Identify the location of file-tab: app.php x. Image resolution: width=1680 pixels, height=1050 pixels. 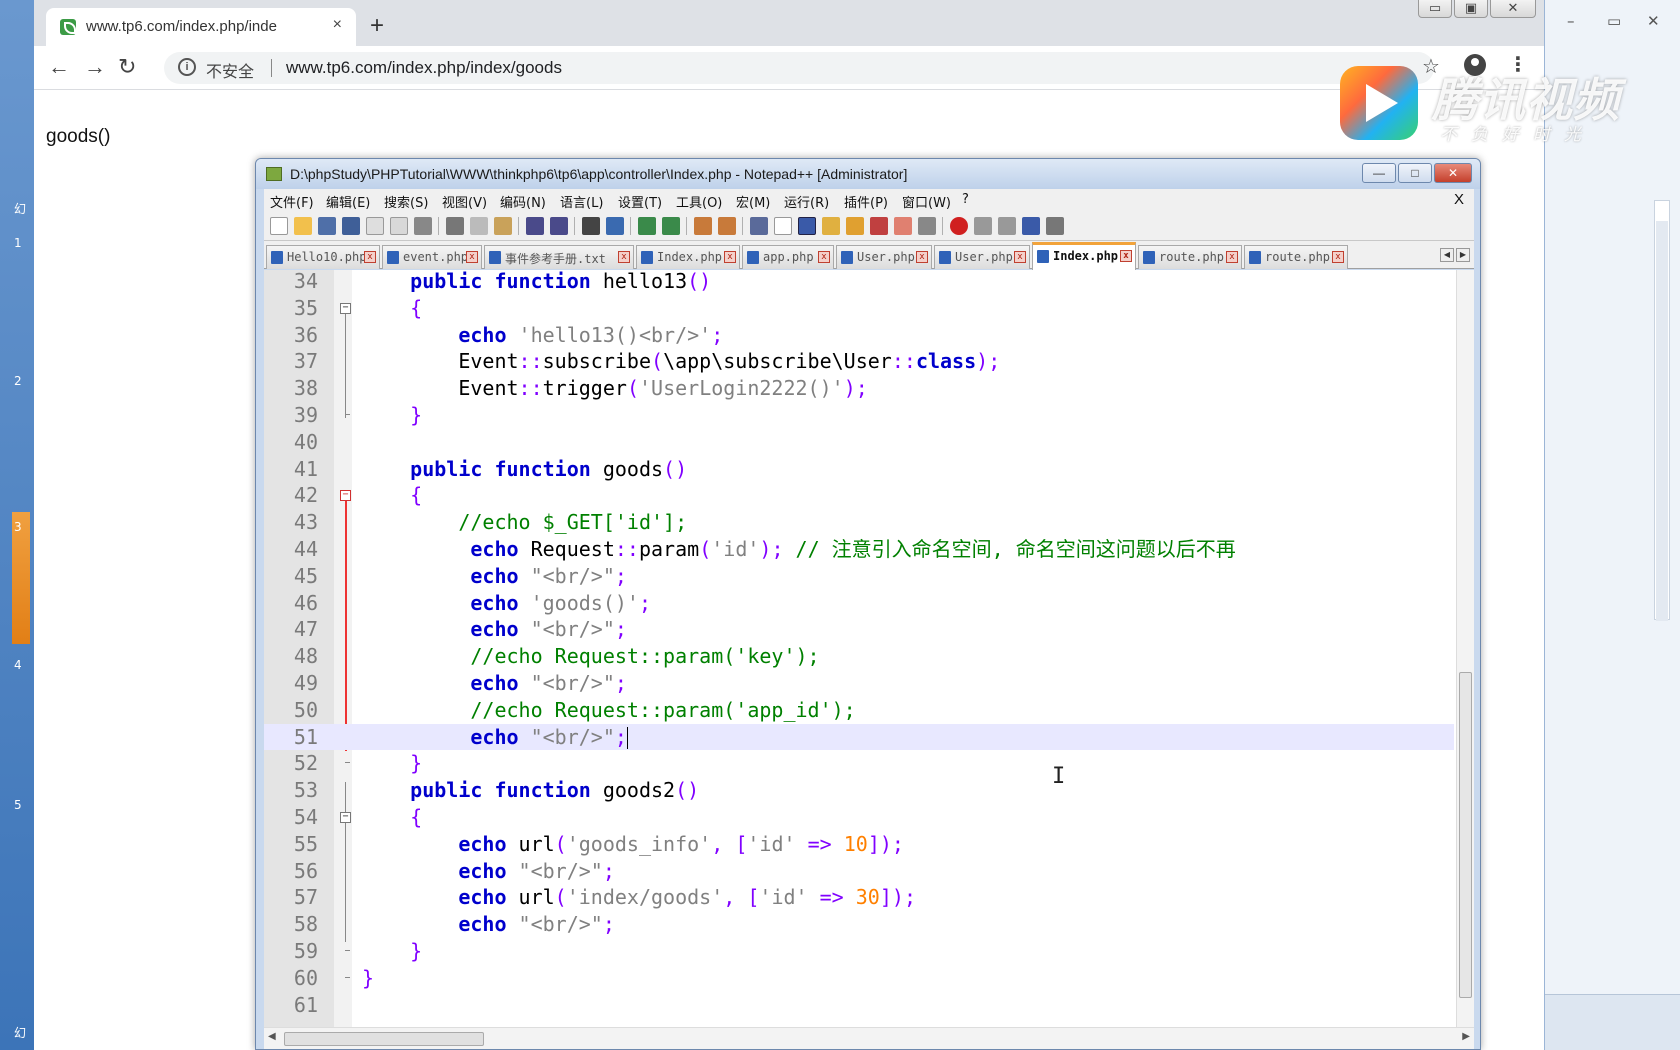
(788, 257).